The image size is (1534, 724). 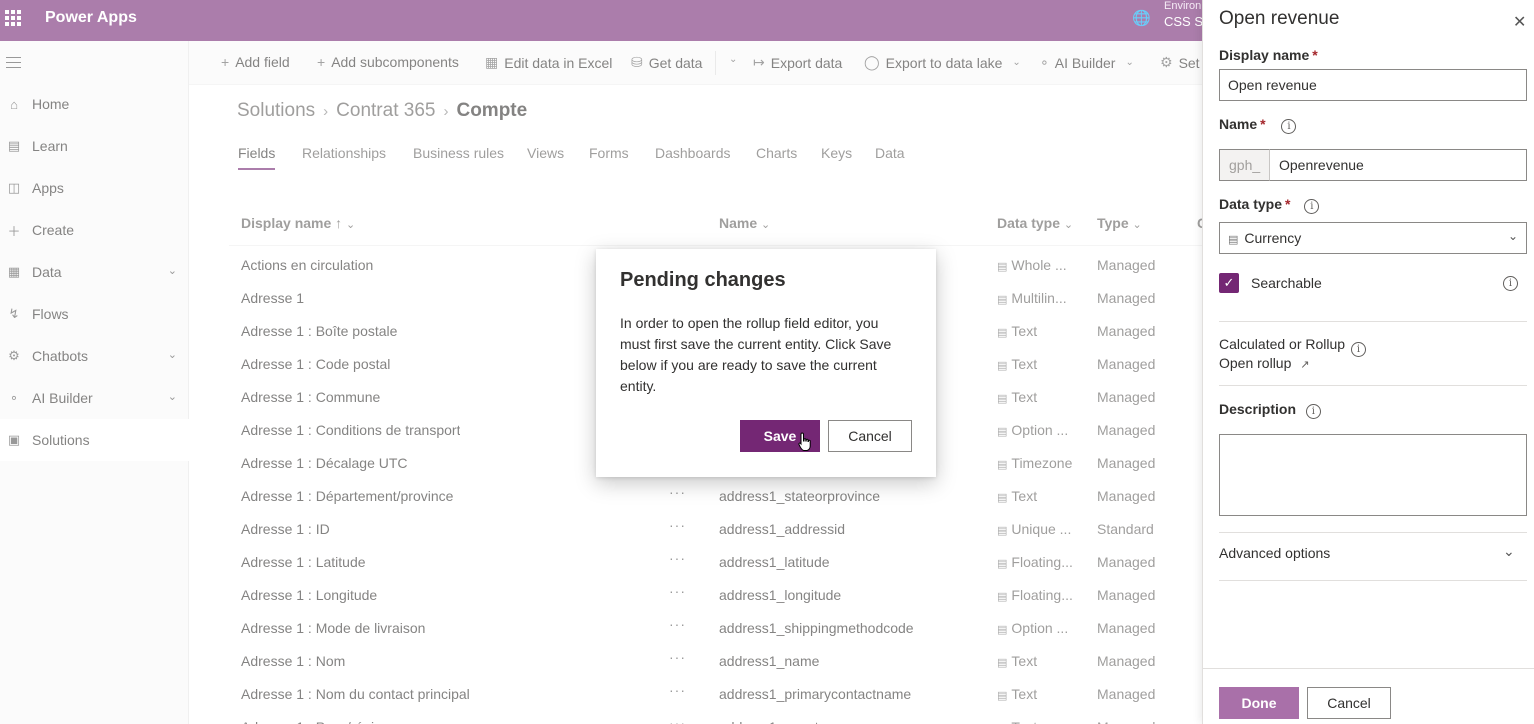 I want to click on select-value: Currency, so click(x=1273, y=238).